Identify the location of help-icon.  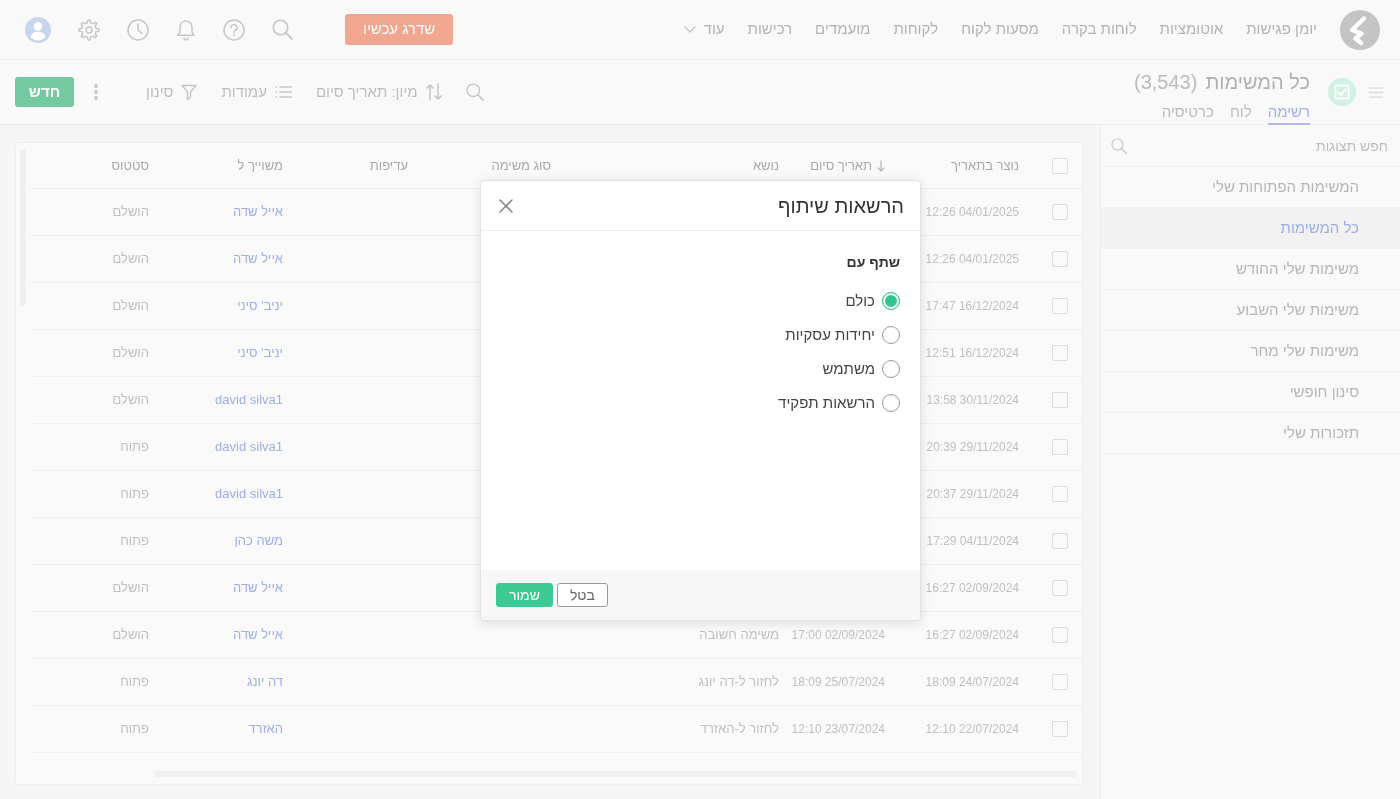
(234, 29).